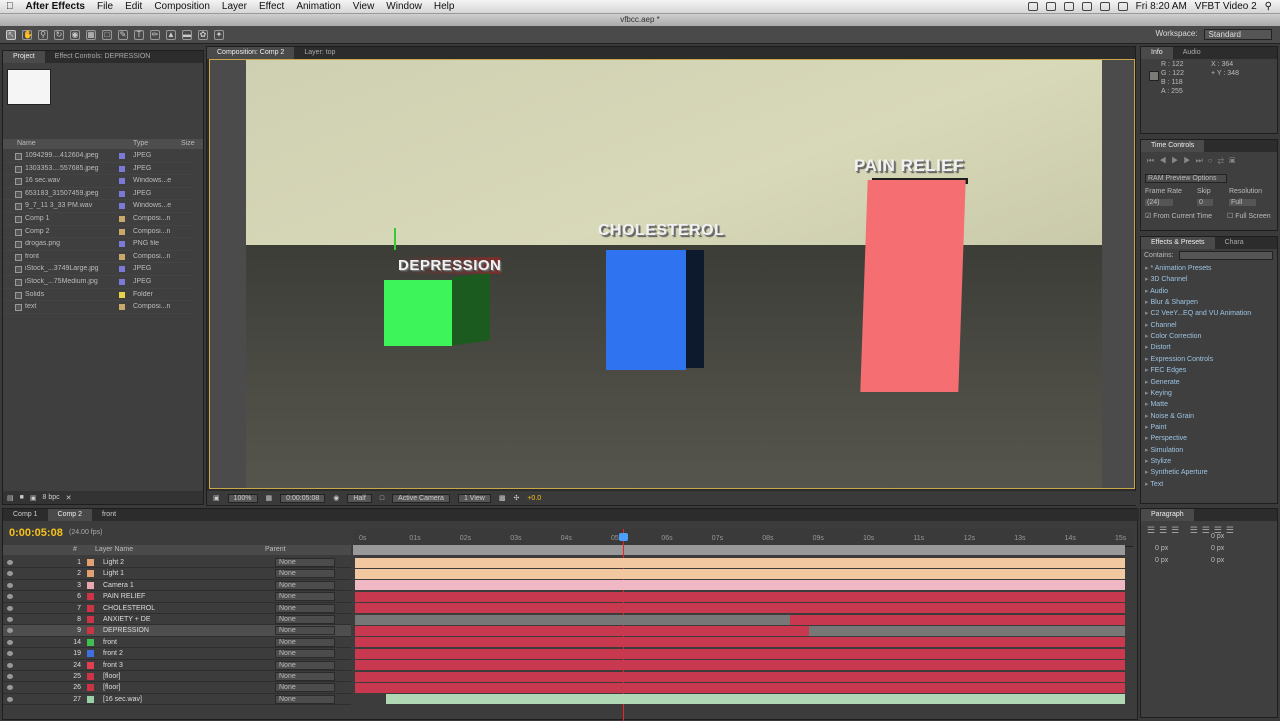  Describe the element at coordinates (99, 219) in the screenshot. I see `project-item: Comp 1 Composi...n` at that location.